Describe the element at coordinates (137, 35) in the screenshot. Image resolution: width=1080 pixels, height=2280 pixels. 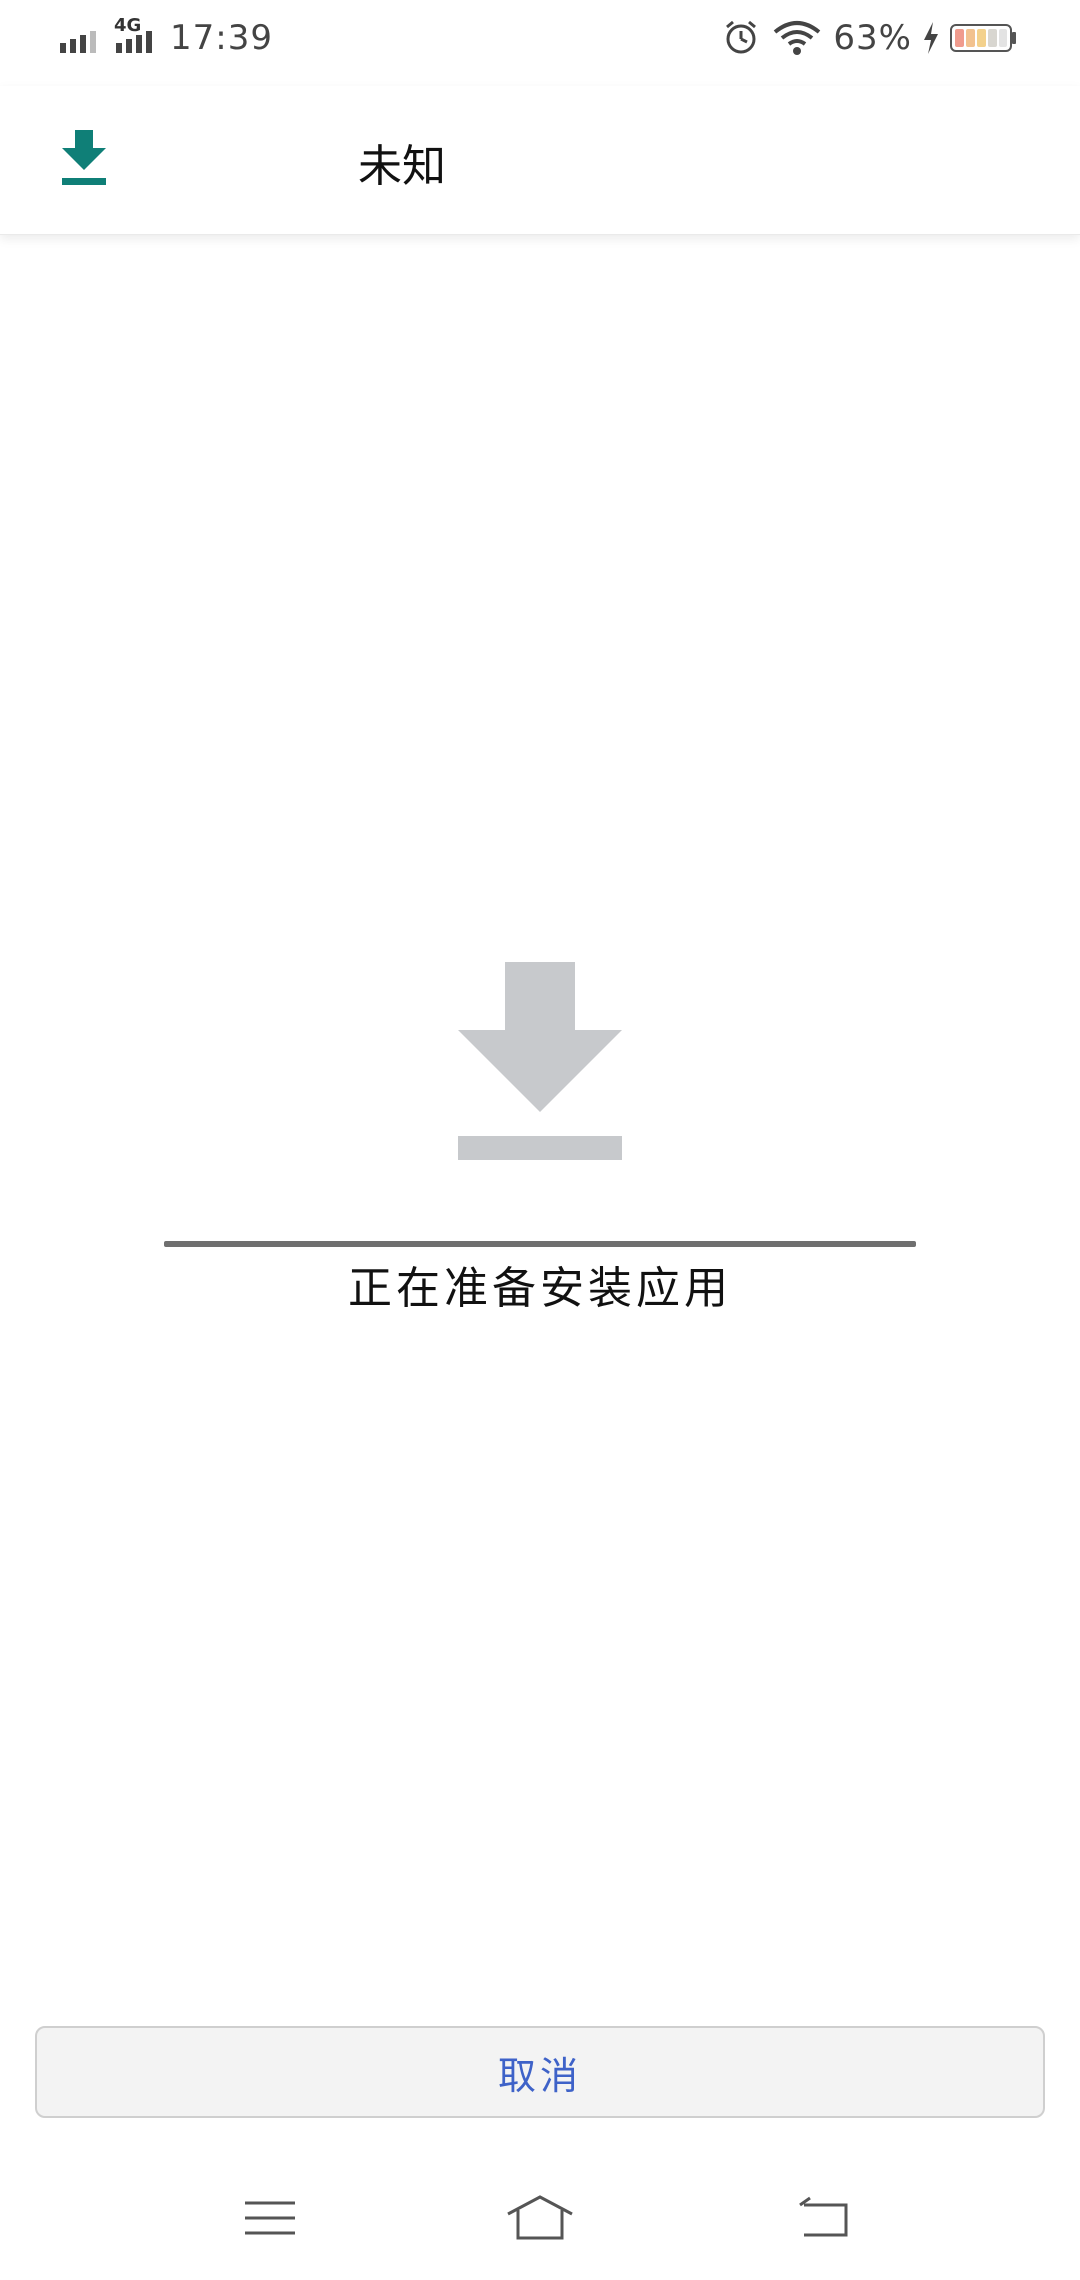
I see `signal-4g-icon: 4G` at that location.